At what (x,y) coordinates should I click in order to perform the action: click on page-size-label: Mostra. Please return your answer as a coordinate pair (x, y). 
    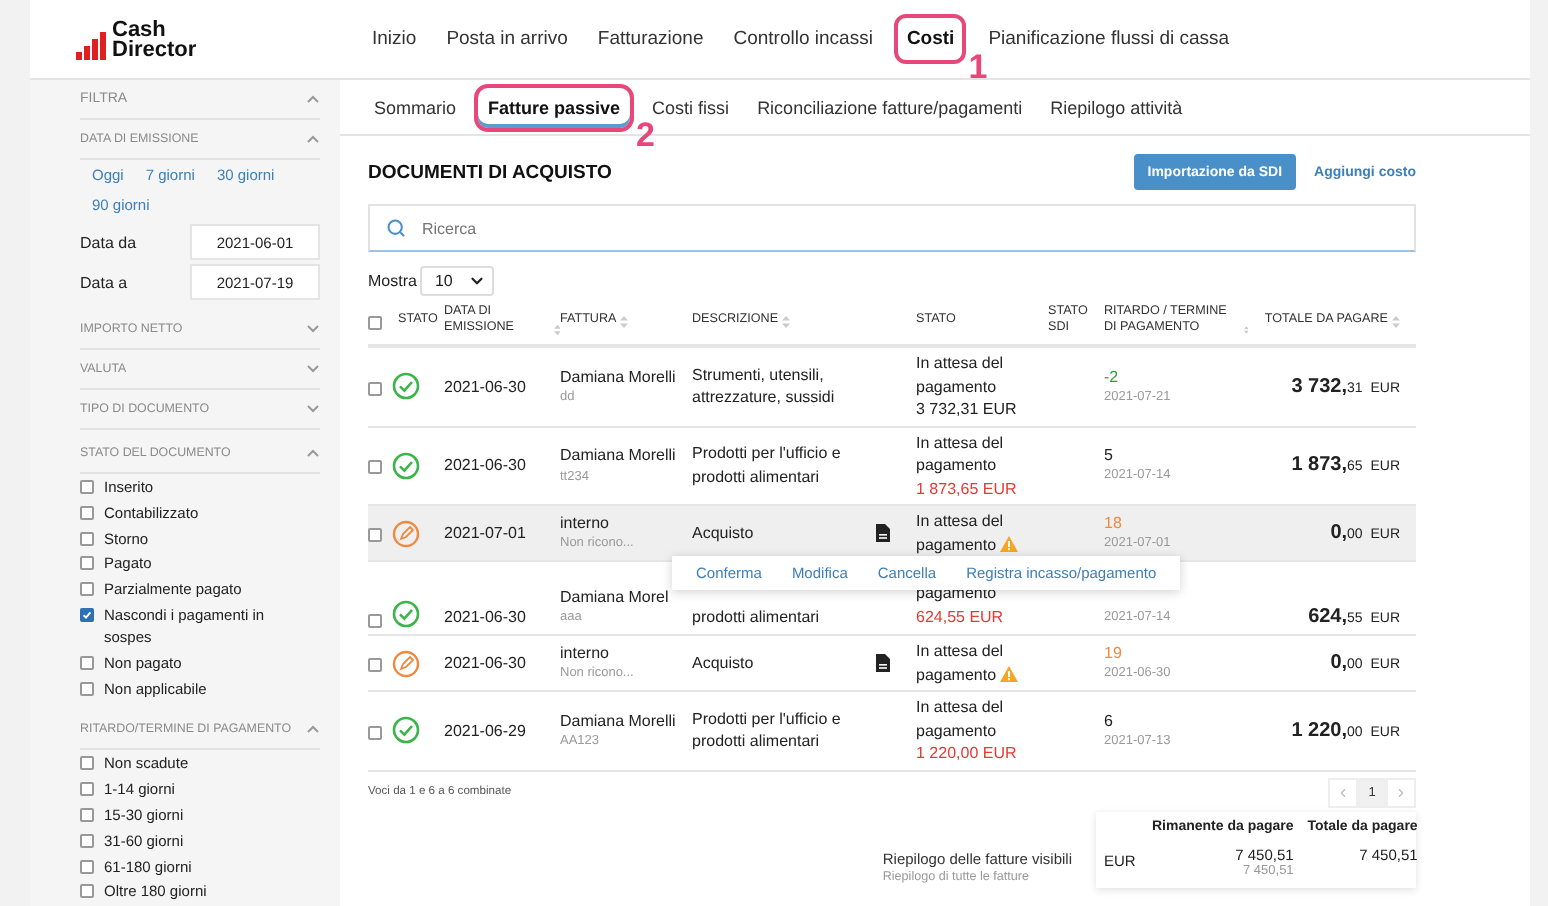
    Looking at the image, I should click on (392, 281).